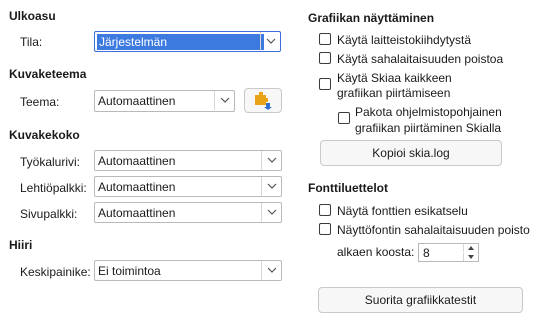 This screenshot has height=322, width=542. I want to click on skia-label-line1: Käytä Skiaa kaikkeen, so click(394, 78).